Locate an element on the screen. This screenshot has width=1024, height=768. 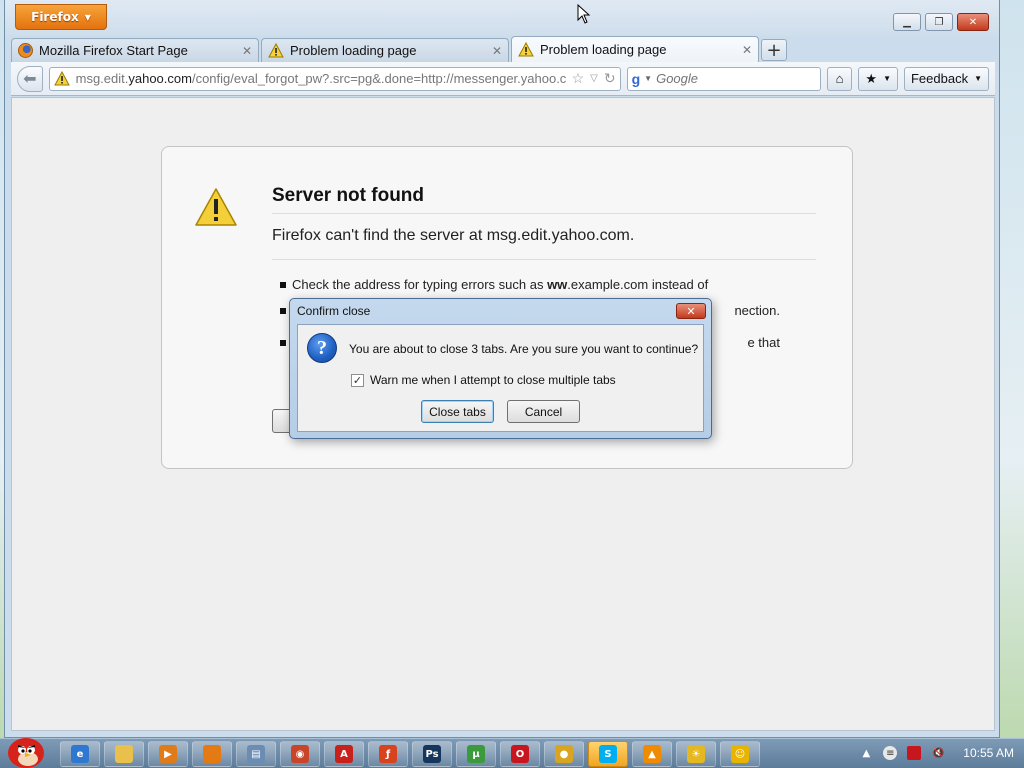
restore-icon: ❐ is located at coordinates (939, 22).